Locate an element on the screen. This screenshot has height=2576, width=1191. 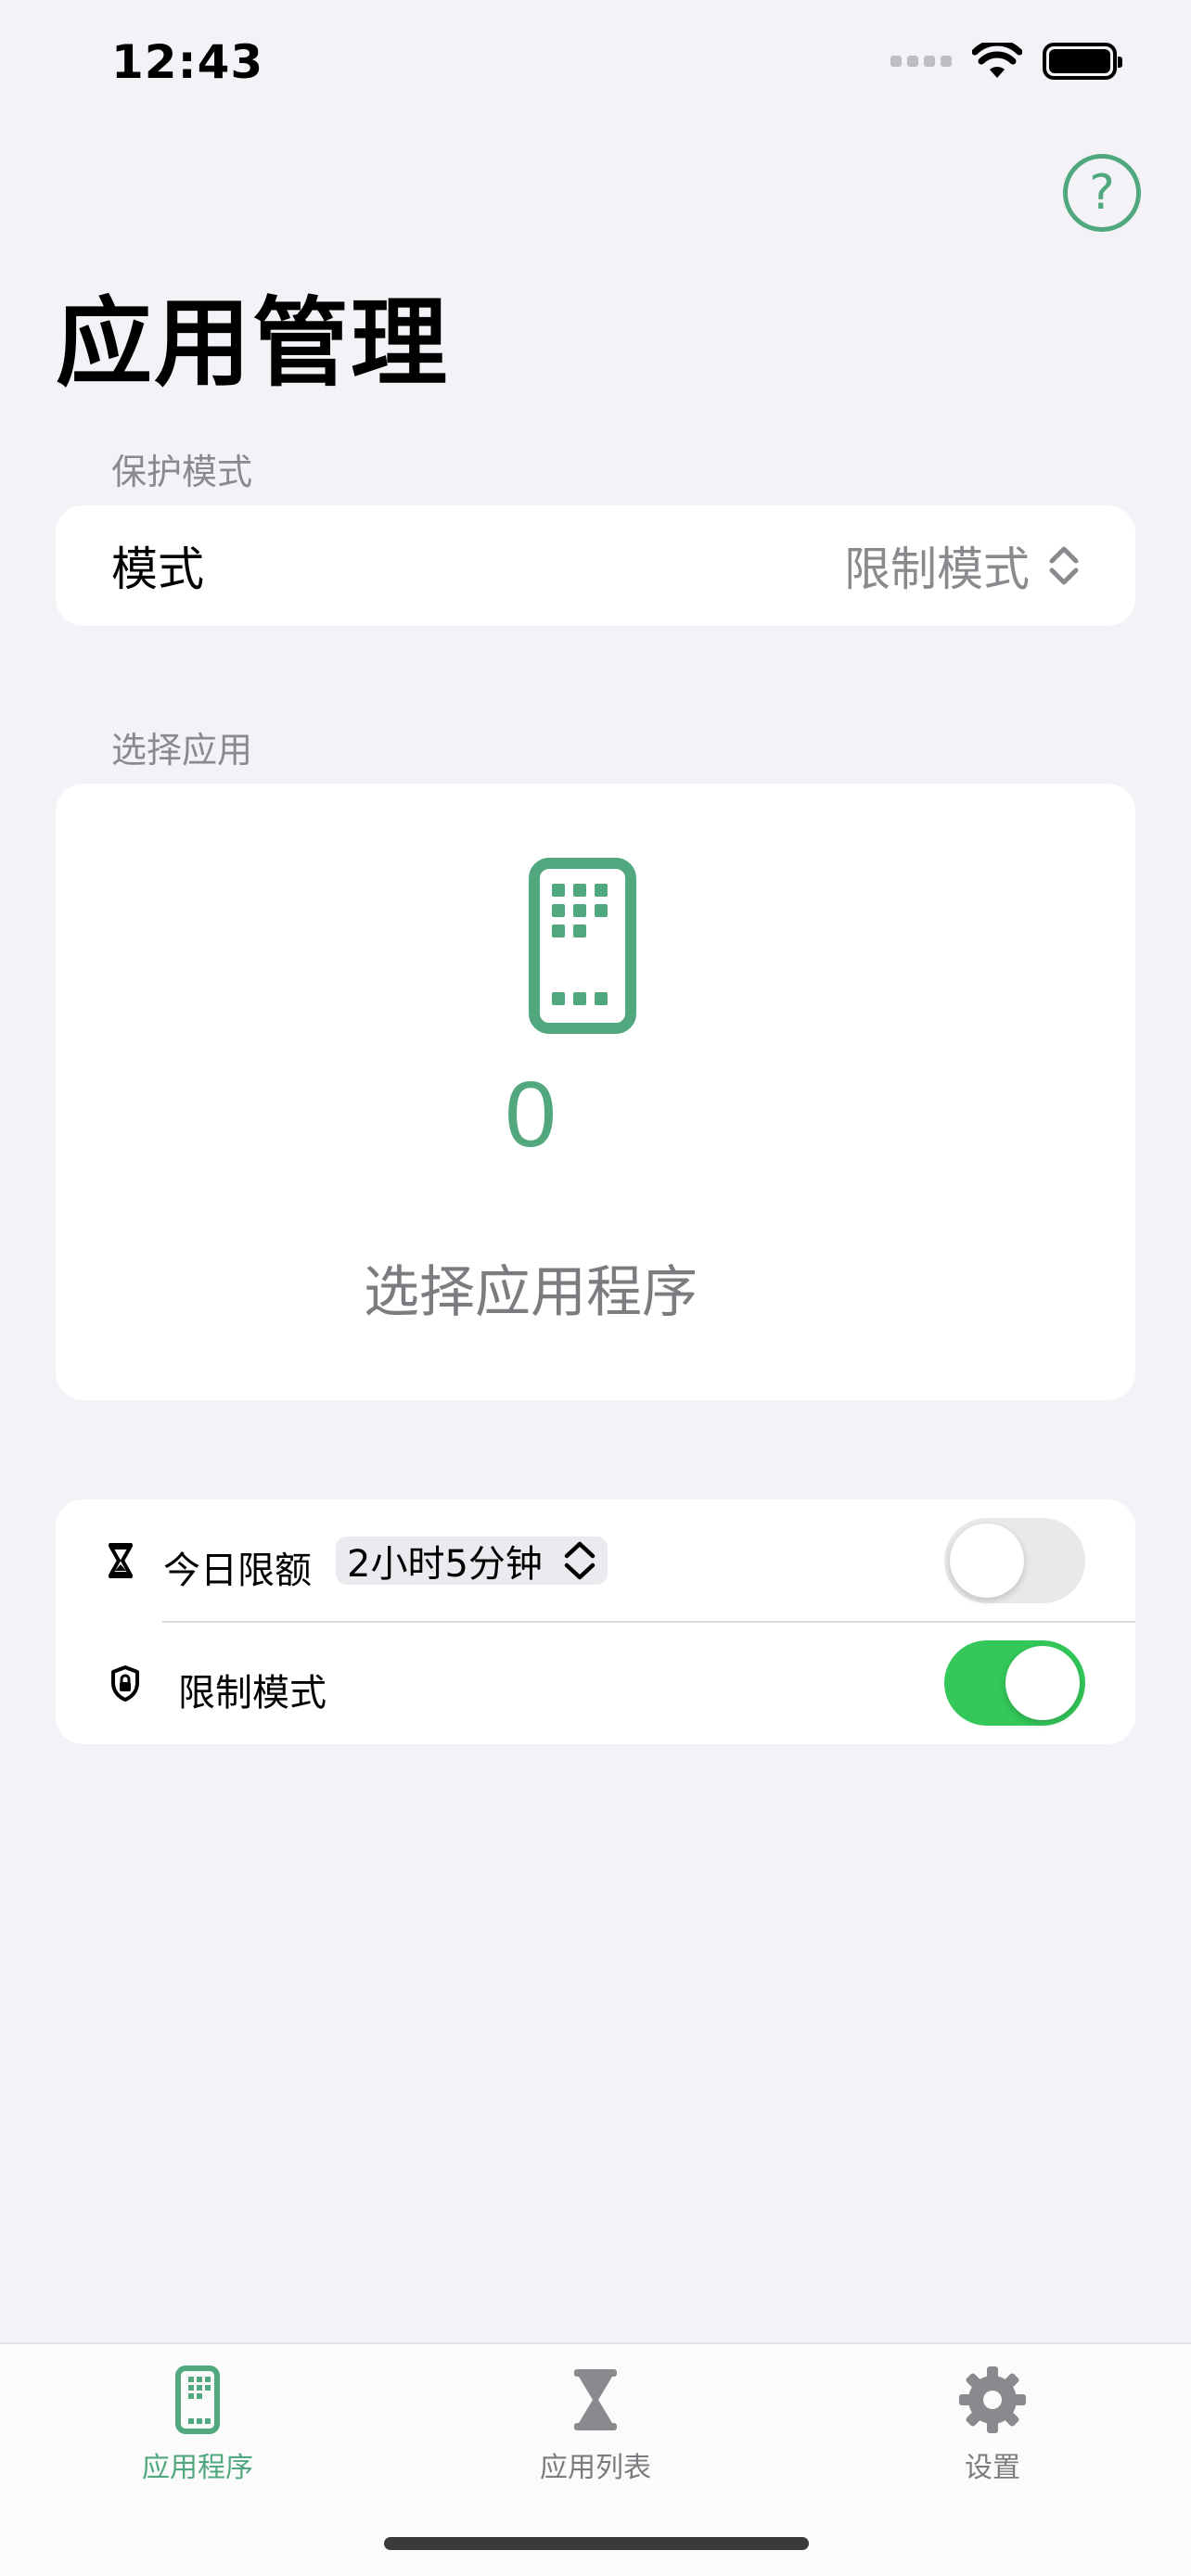
shield-lock-icon is located at coordinates (125, 1684).